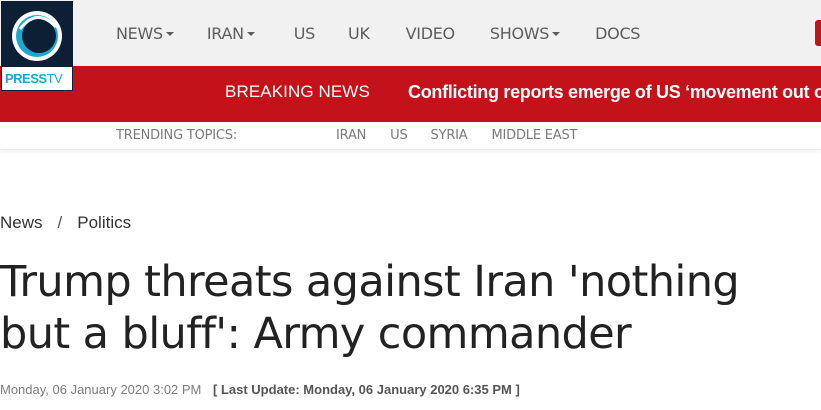  Describe the element at coordinates (177, 135) in the screenshot. I see `trending-topics-label: TRENDING TOPICS:` at that location.